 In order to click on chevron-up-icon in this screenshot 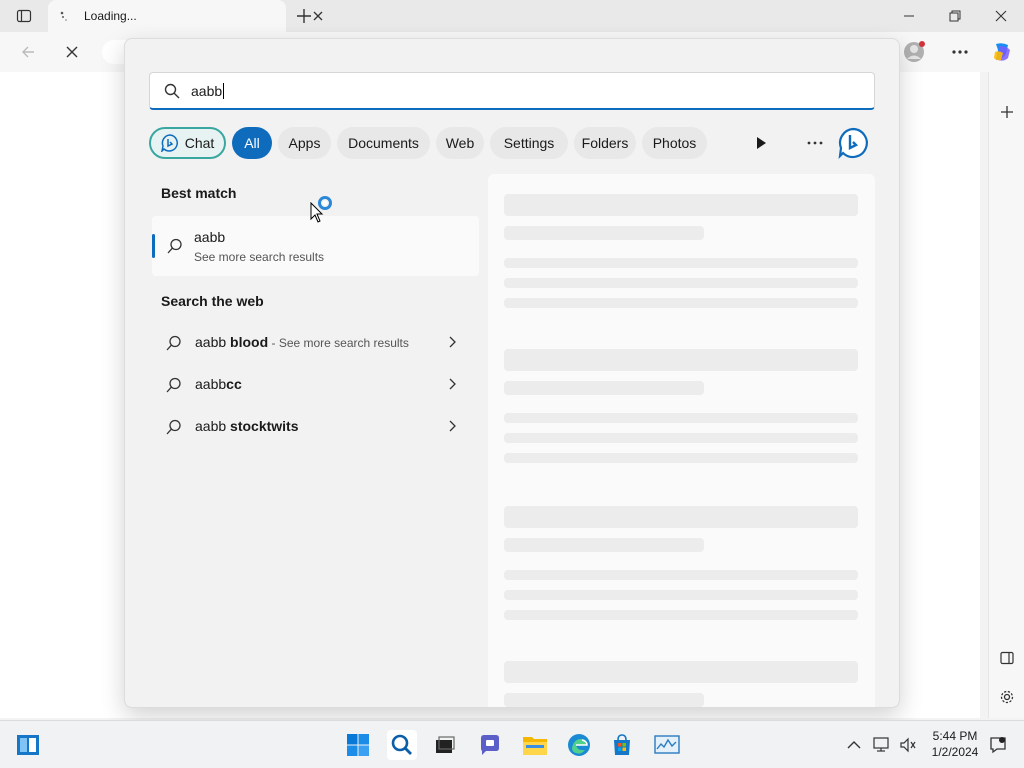, I will do `click(854, 745)`.